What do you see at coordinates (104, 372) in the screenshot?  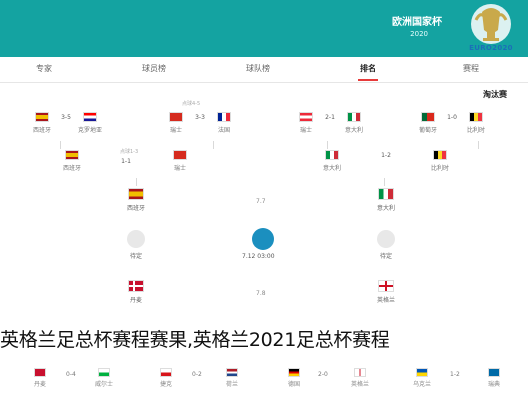 I see `wales-flag-icon` at bounding box center [104, 372].